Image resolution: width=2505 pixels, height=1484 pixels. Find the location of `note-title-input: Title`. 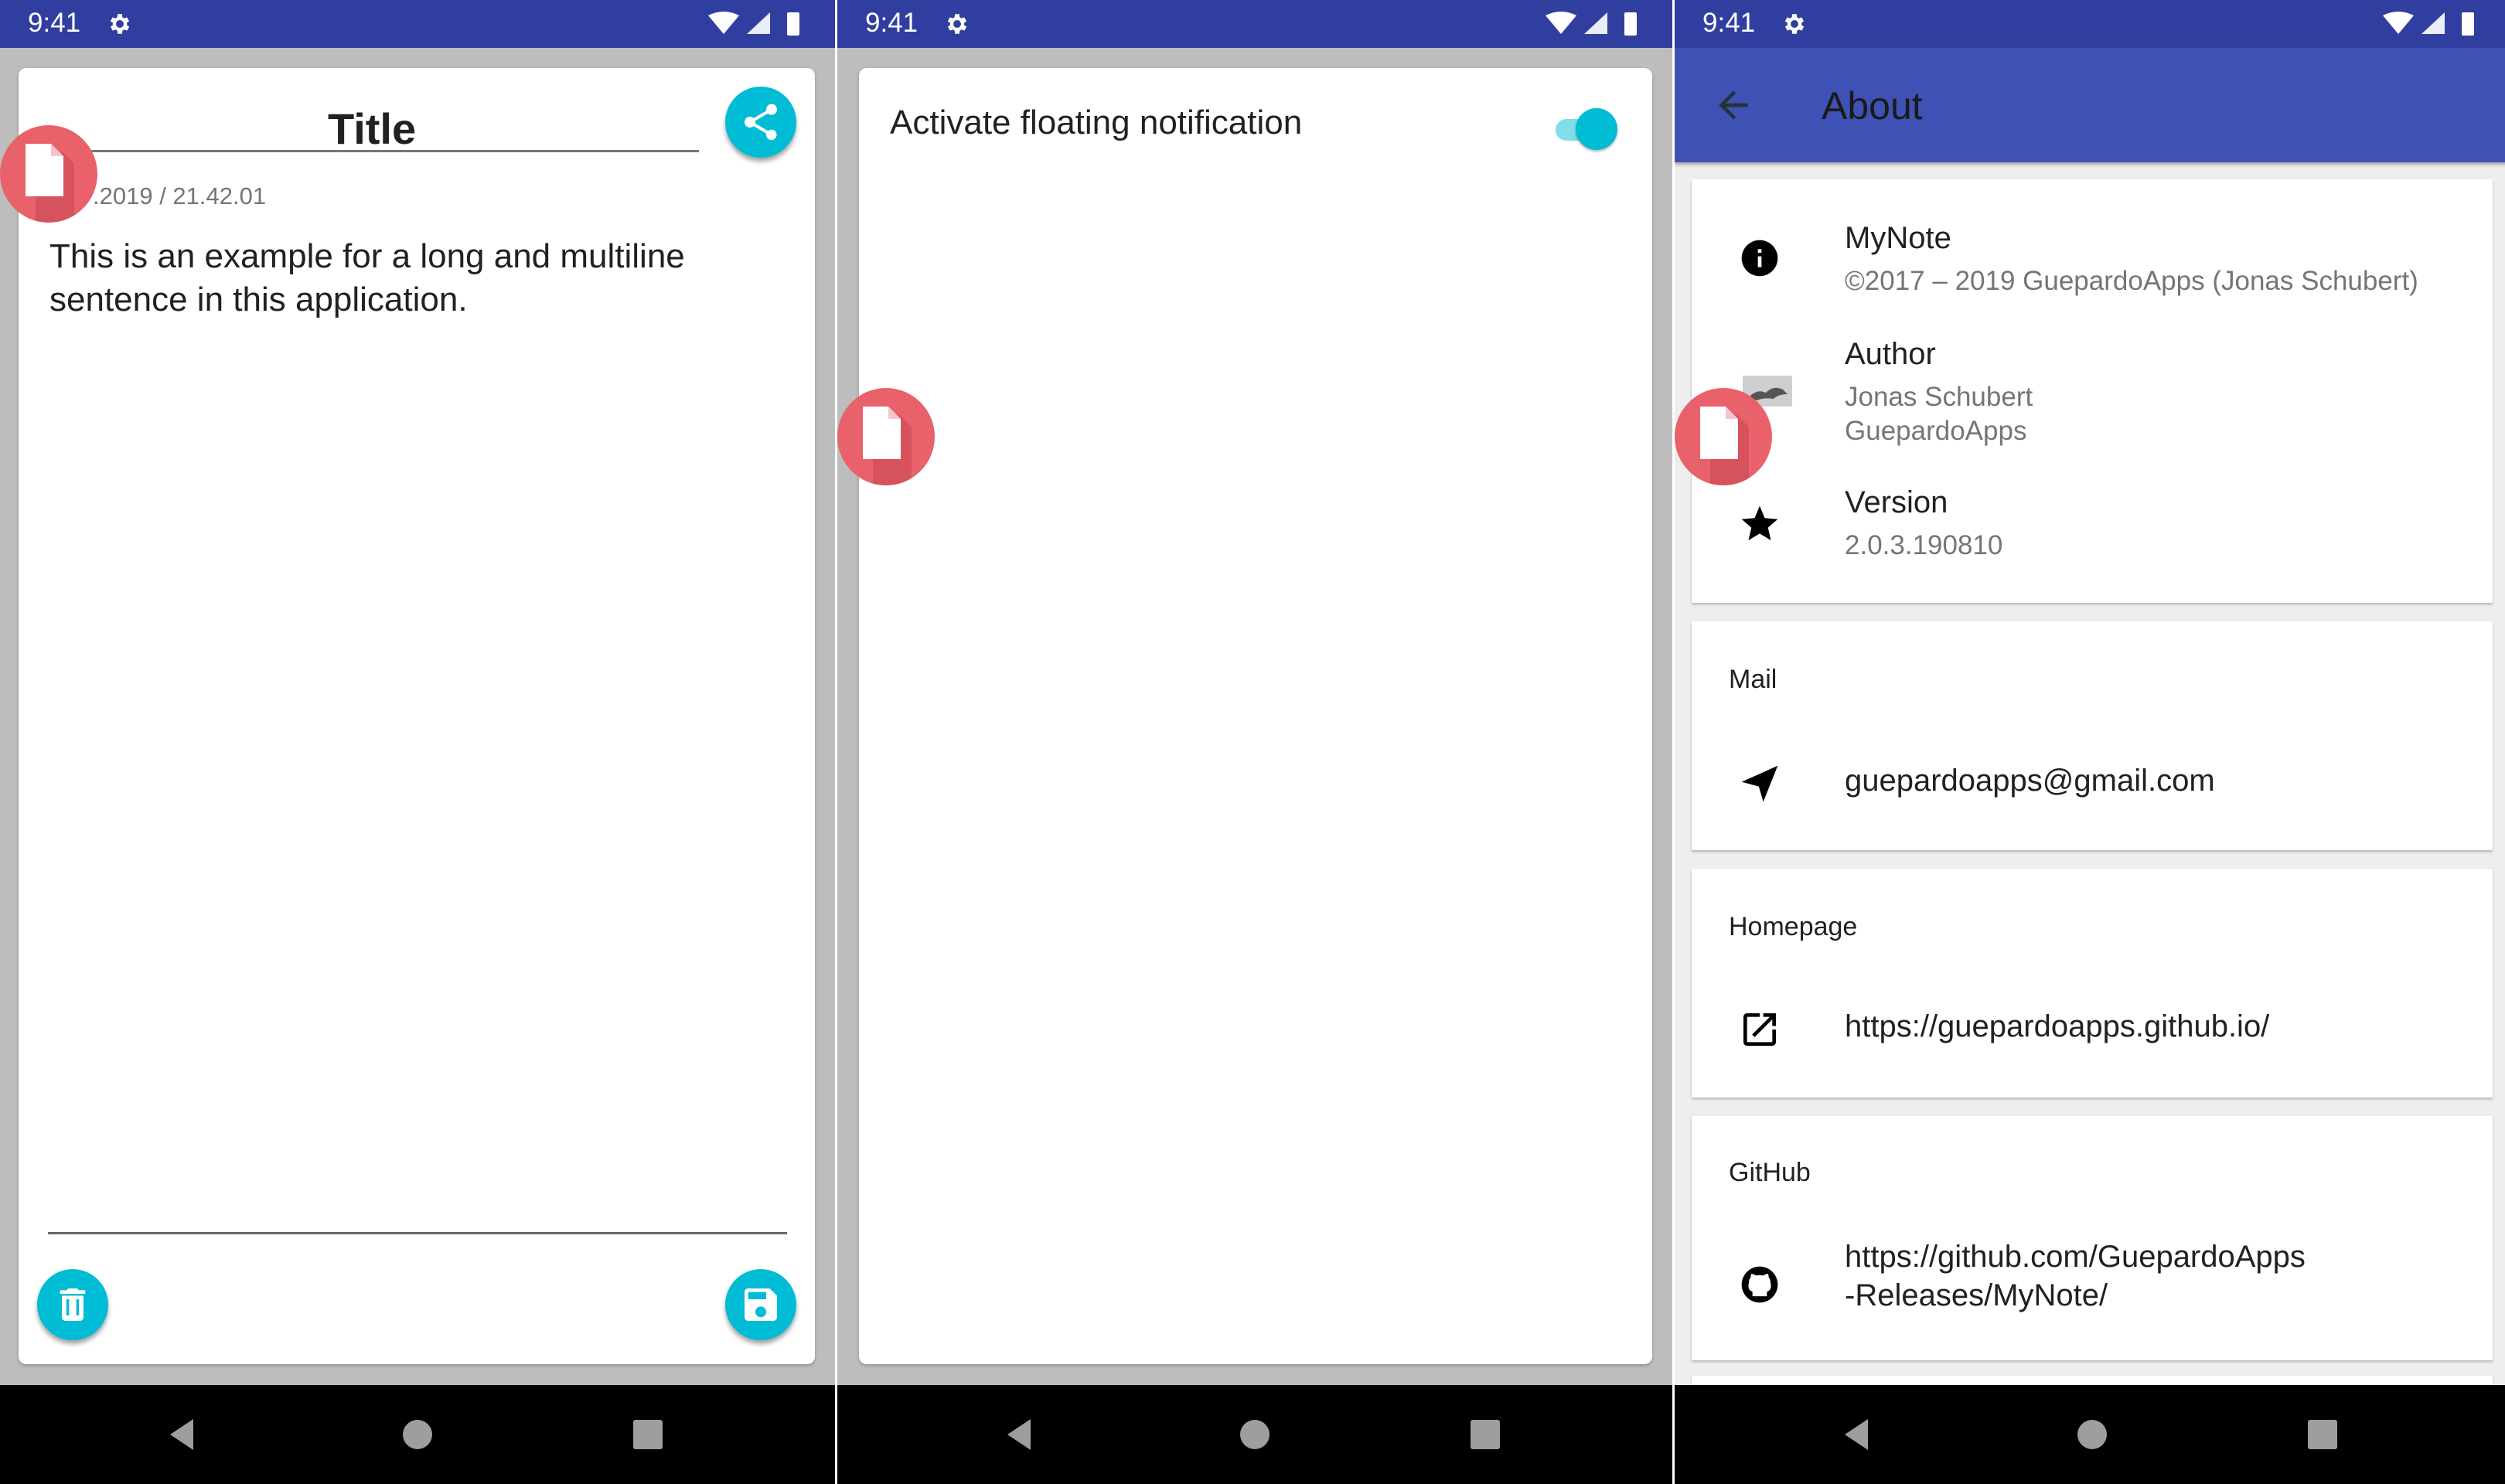

note-title-input: Title is located at coordinates (372, 129).